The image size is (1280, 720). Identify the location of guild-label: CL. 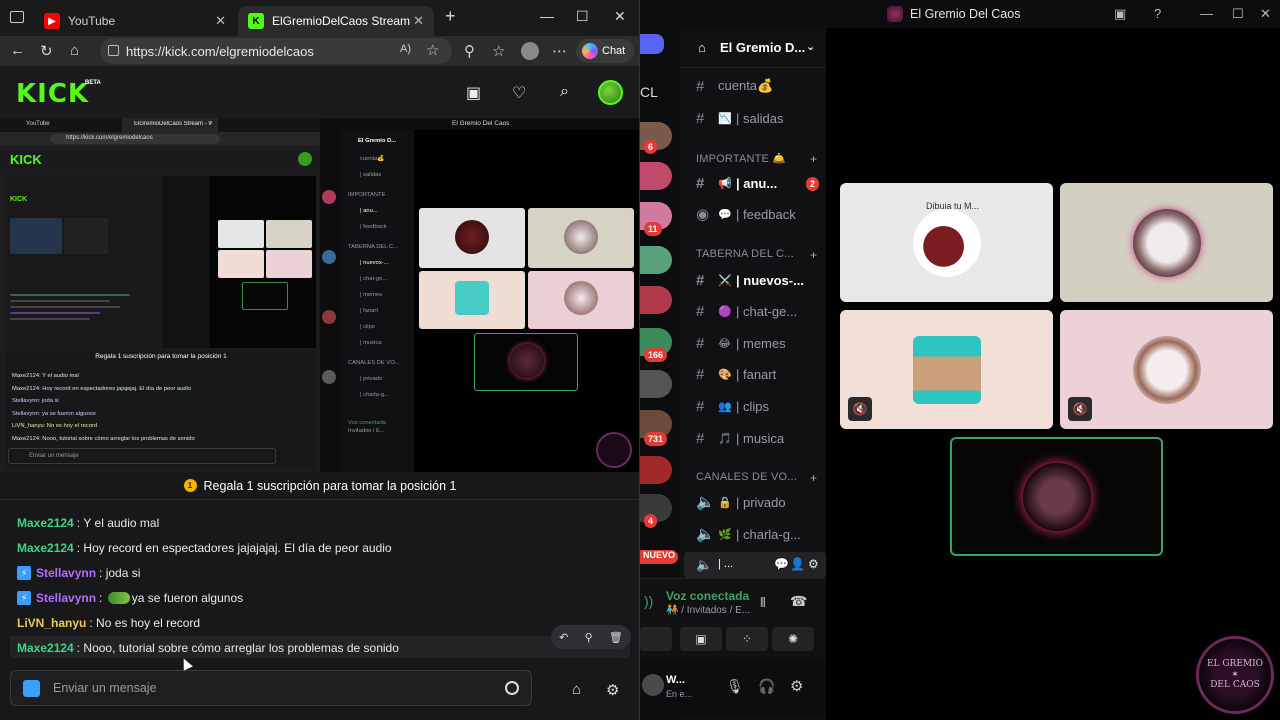
(649, 92).